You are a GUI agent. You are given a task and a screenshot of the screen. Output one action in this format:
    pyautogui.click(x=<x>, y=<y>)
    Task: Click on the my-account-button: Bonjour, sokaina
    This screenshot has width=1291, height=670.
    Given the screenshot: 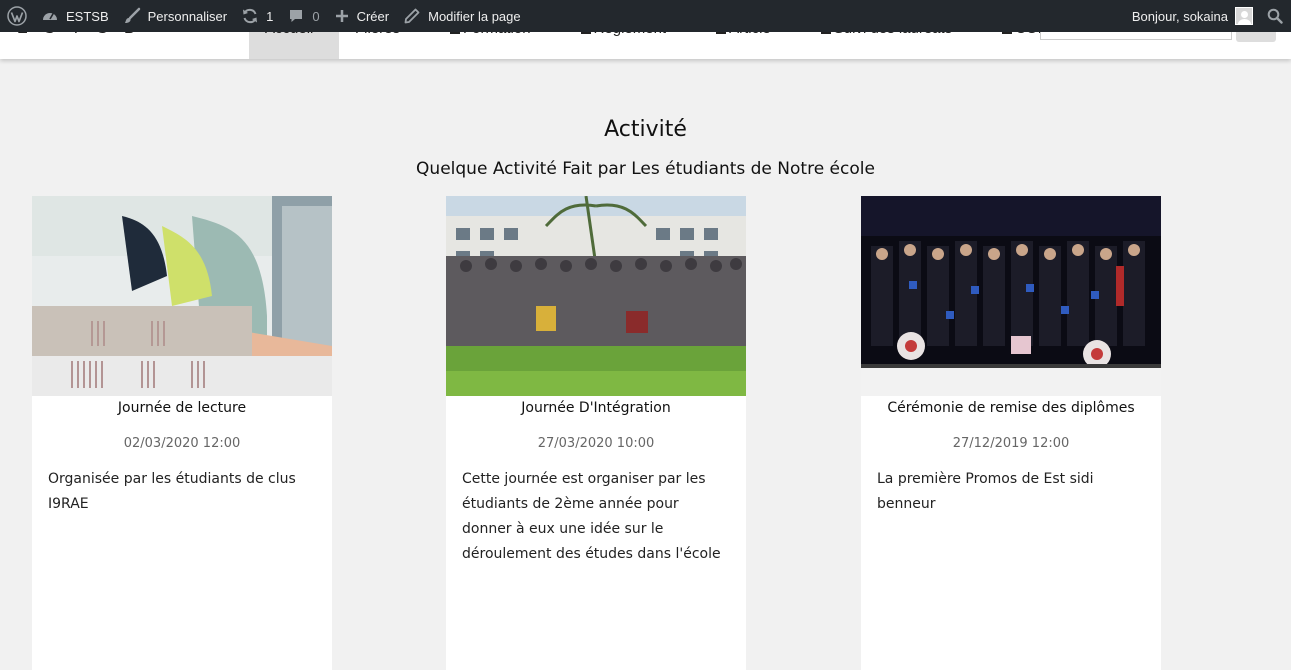 What is the action you would take?
    pyautogui.click(x=1192, y=16)
    